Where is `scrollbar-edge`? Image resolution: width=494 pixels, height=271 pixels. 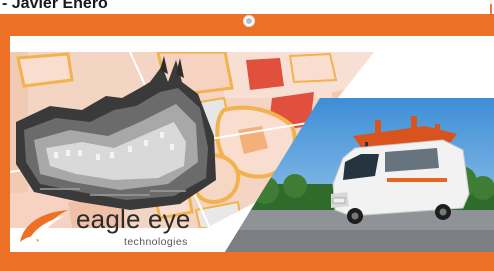
scrollbar-edge is located at coordinates (491, 9).